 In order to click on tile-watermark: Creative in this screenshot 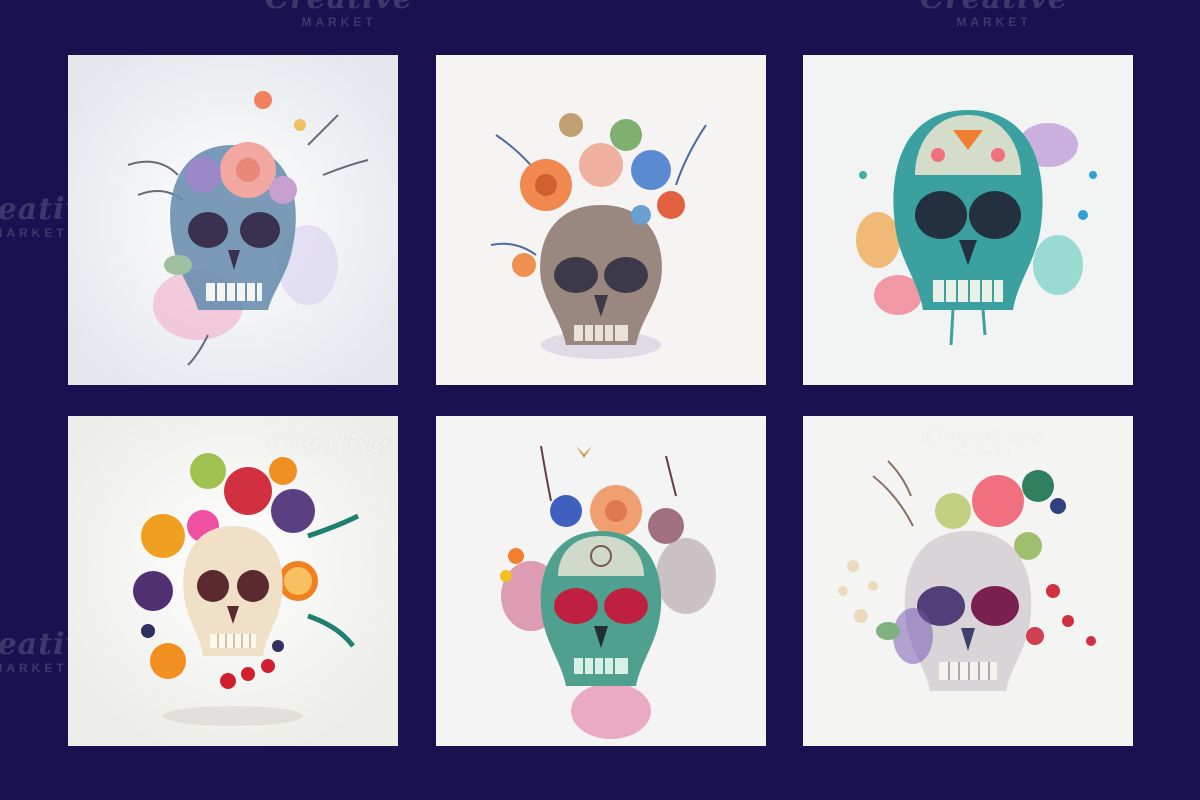, I will do `click(329, 445)`.